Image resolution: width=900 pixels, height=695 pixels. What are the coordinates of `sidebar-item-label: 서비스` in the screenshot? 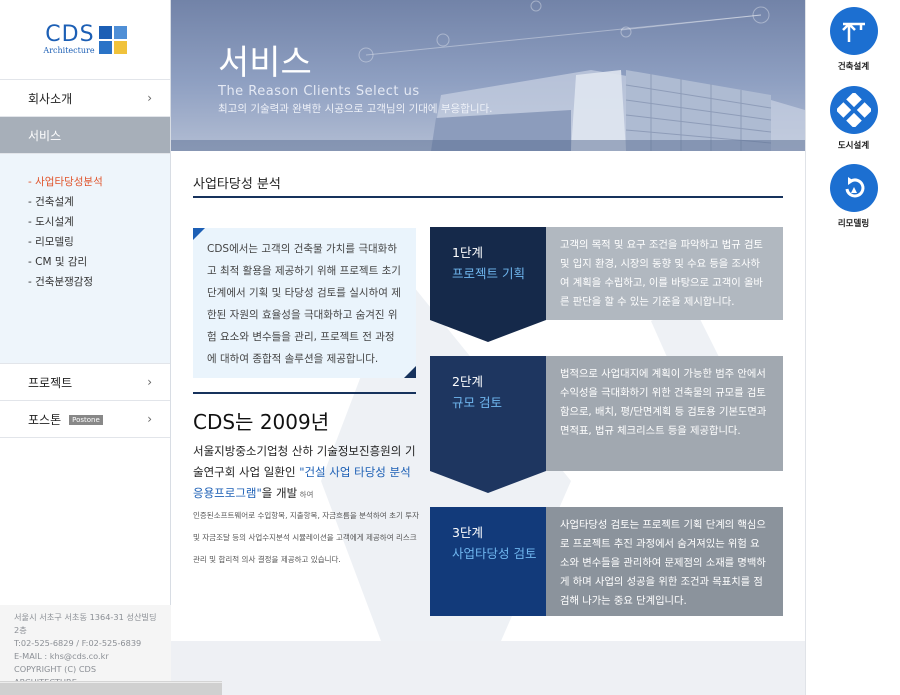 It's located at (45, 135).